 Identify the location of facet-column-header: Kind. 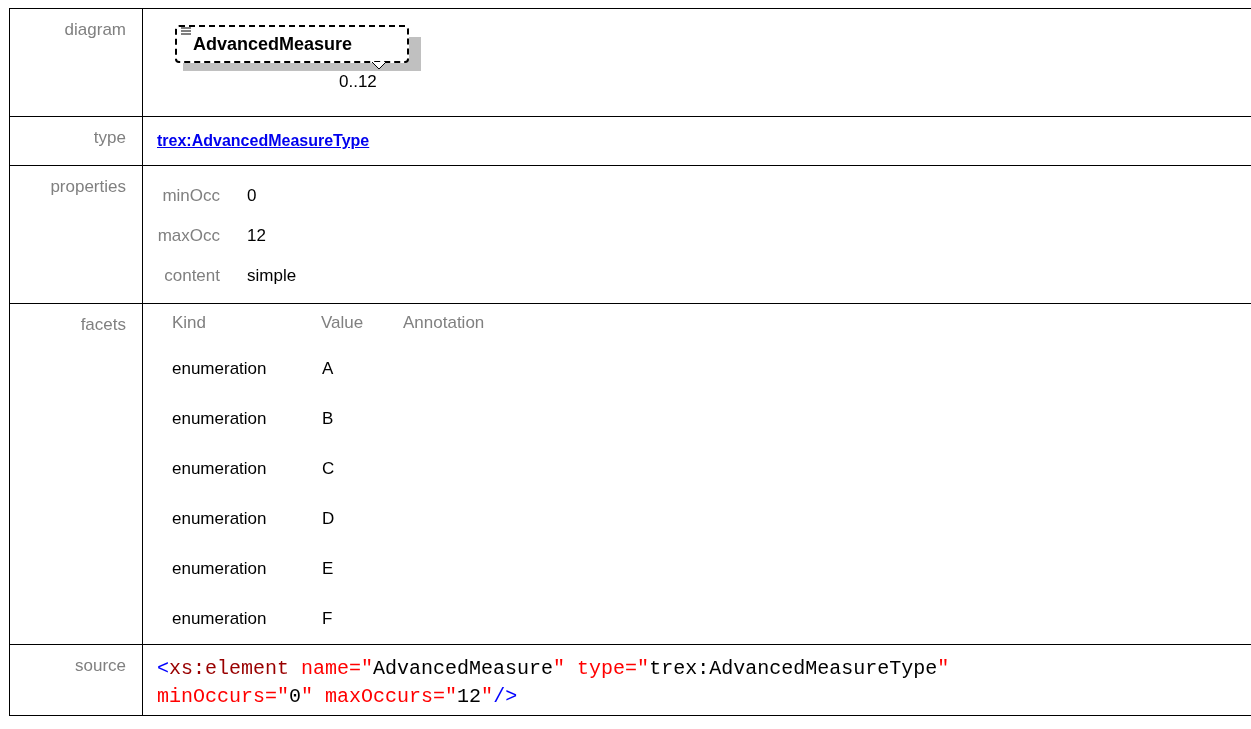
(190, 323).